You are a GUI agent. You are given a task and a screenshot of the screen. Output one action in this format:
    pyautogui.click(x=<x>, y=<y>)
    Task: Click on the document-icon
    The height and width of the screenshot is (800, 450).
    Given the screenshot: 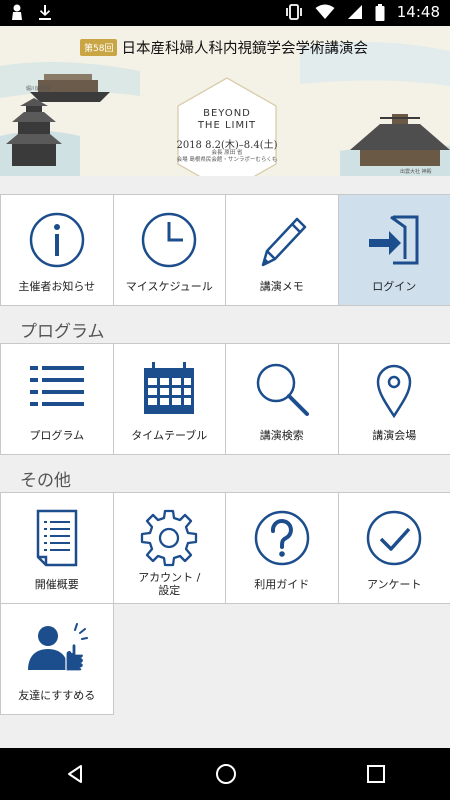 What is the action you would take?
    pyautogui.click(x=56, y=538)
    